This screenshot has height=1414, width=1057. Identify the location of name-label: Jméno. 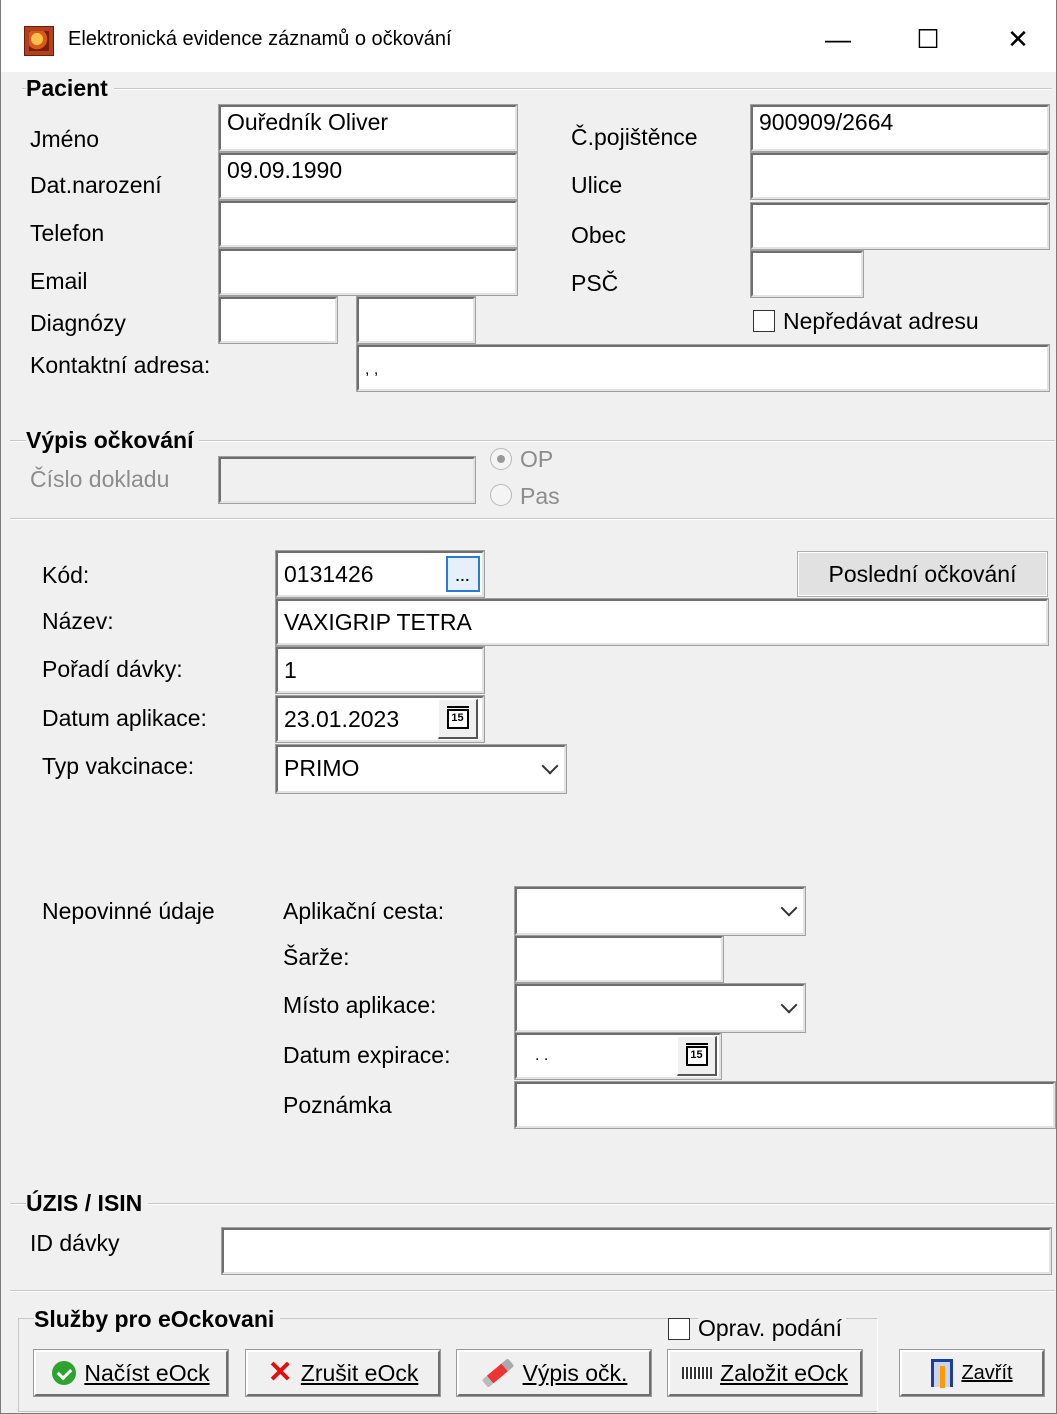
(65, 139).